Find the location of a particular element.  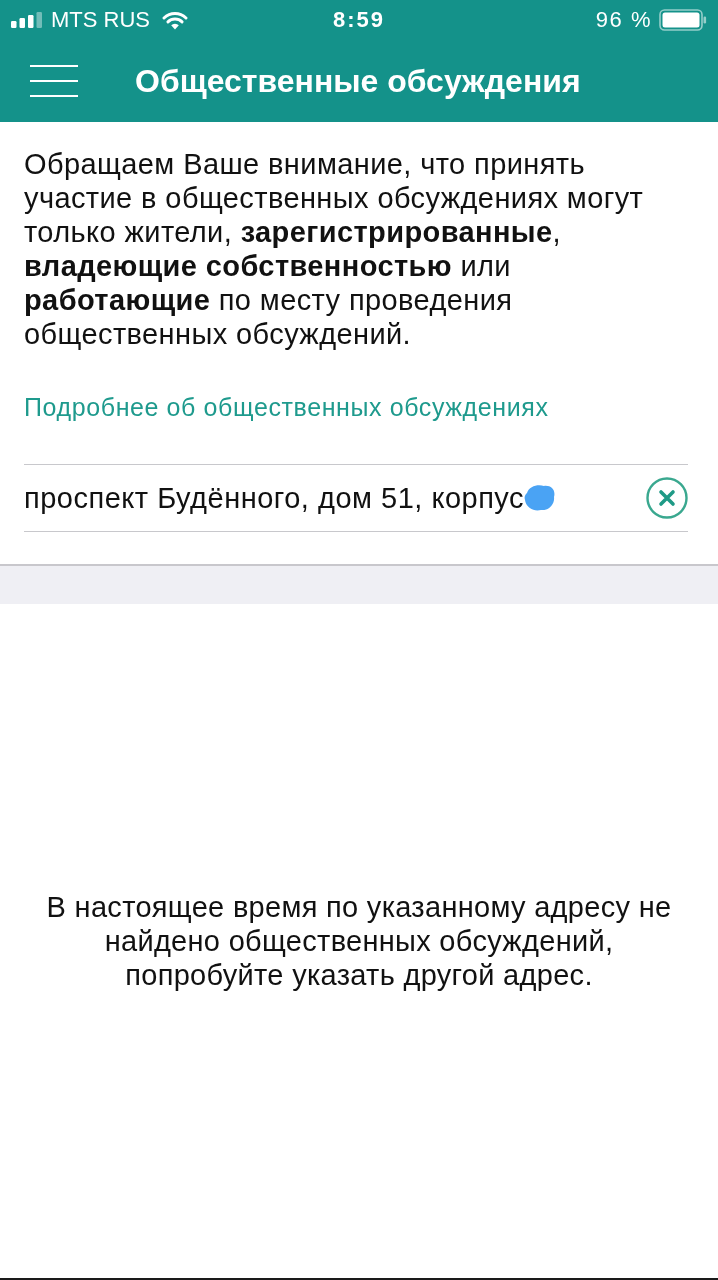

screen-title: Общественные обсуждения is located at coordinates (358, 81).